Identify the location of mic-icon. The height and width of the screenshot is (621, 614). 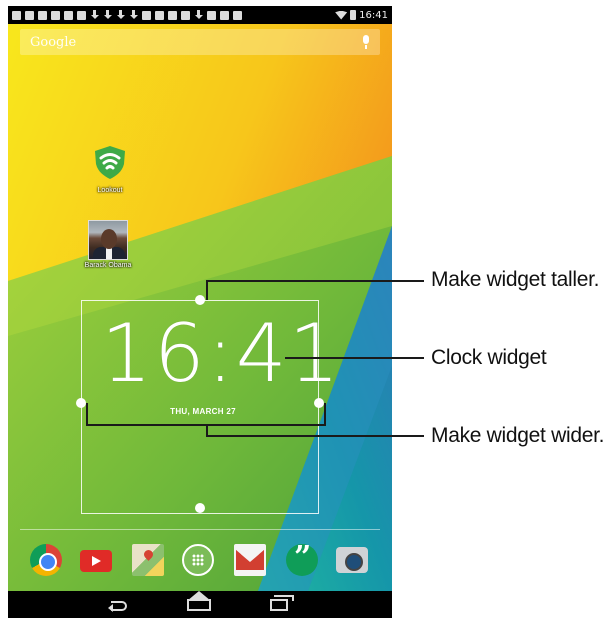
(366, 42).